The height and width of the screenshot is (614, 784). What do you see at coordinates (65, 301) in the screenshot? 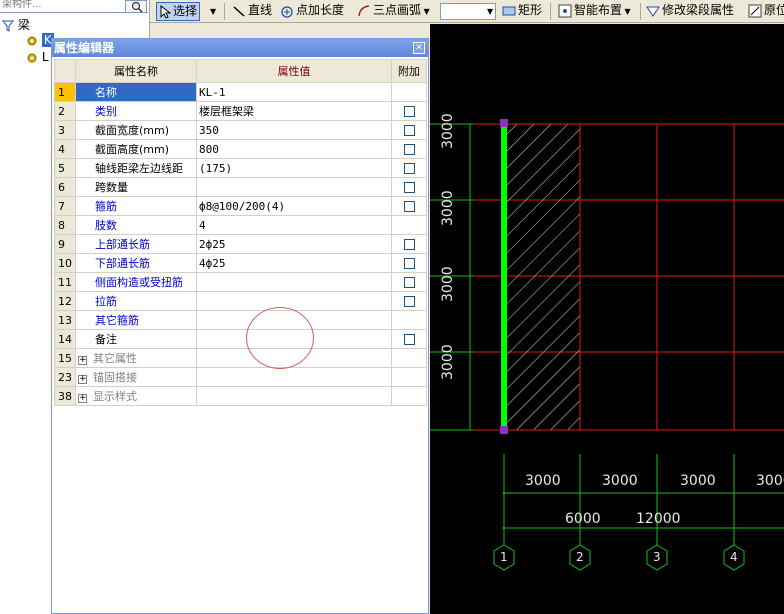
I see `row-number: 12` at bounding box center [65, 301].